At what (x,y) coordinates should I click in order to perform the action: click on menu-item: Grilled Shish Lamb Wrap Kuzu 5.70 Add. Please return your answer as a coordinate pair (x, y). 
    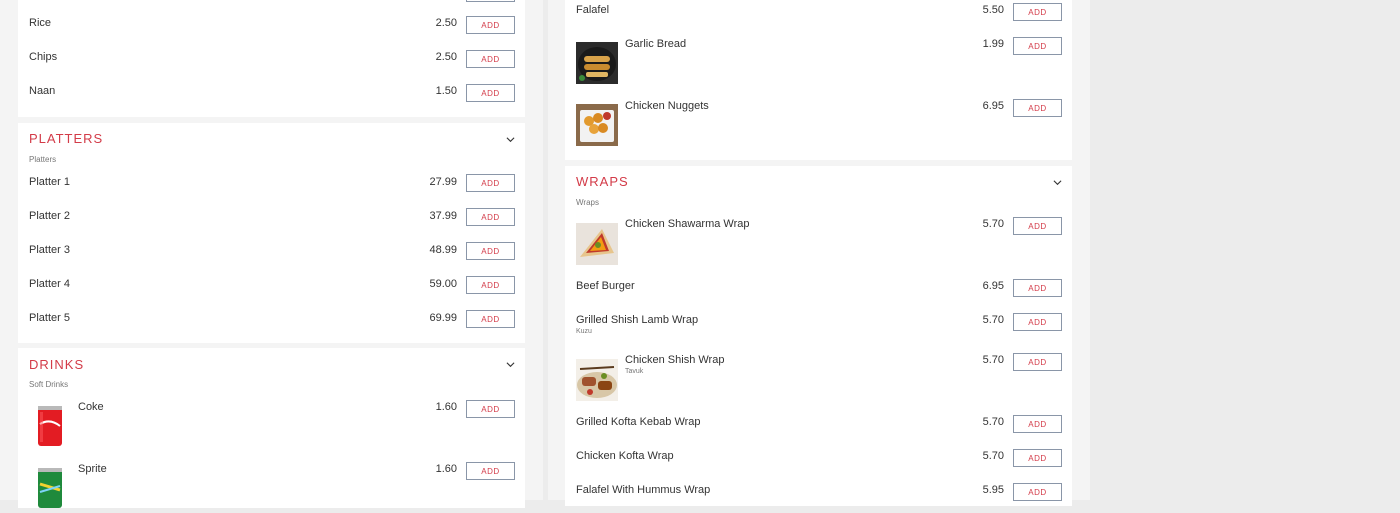
    Looking at the image, I should click on (818, 326).